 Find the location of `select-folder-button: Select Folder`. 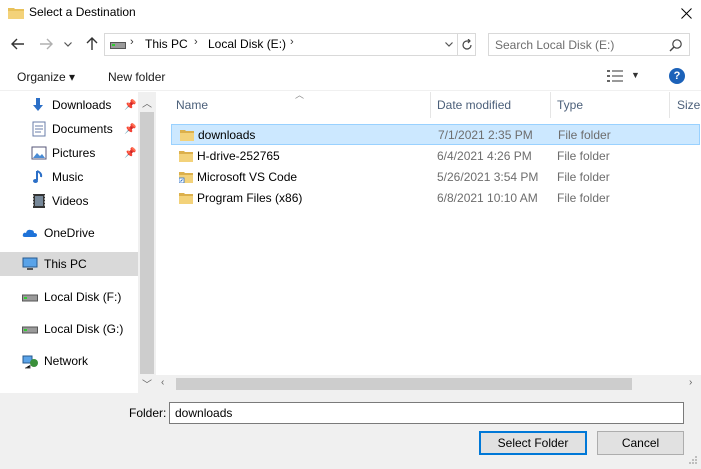

select-folder-button: Select Folder is located at coordinates (533, 443).